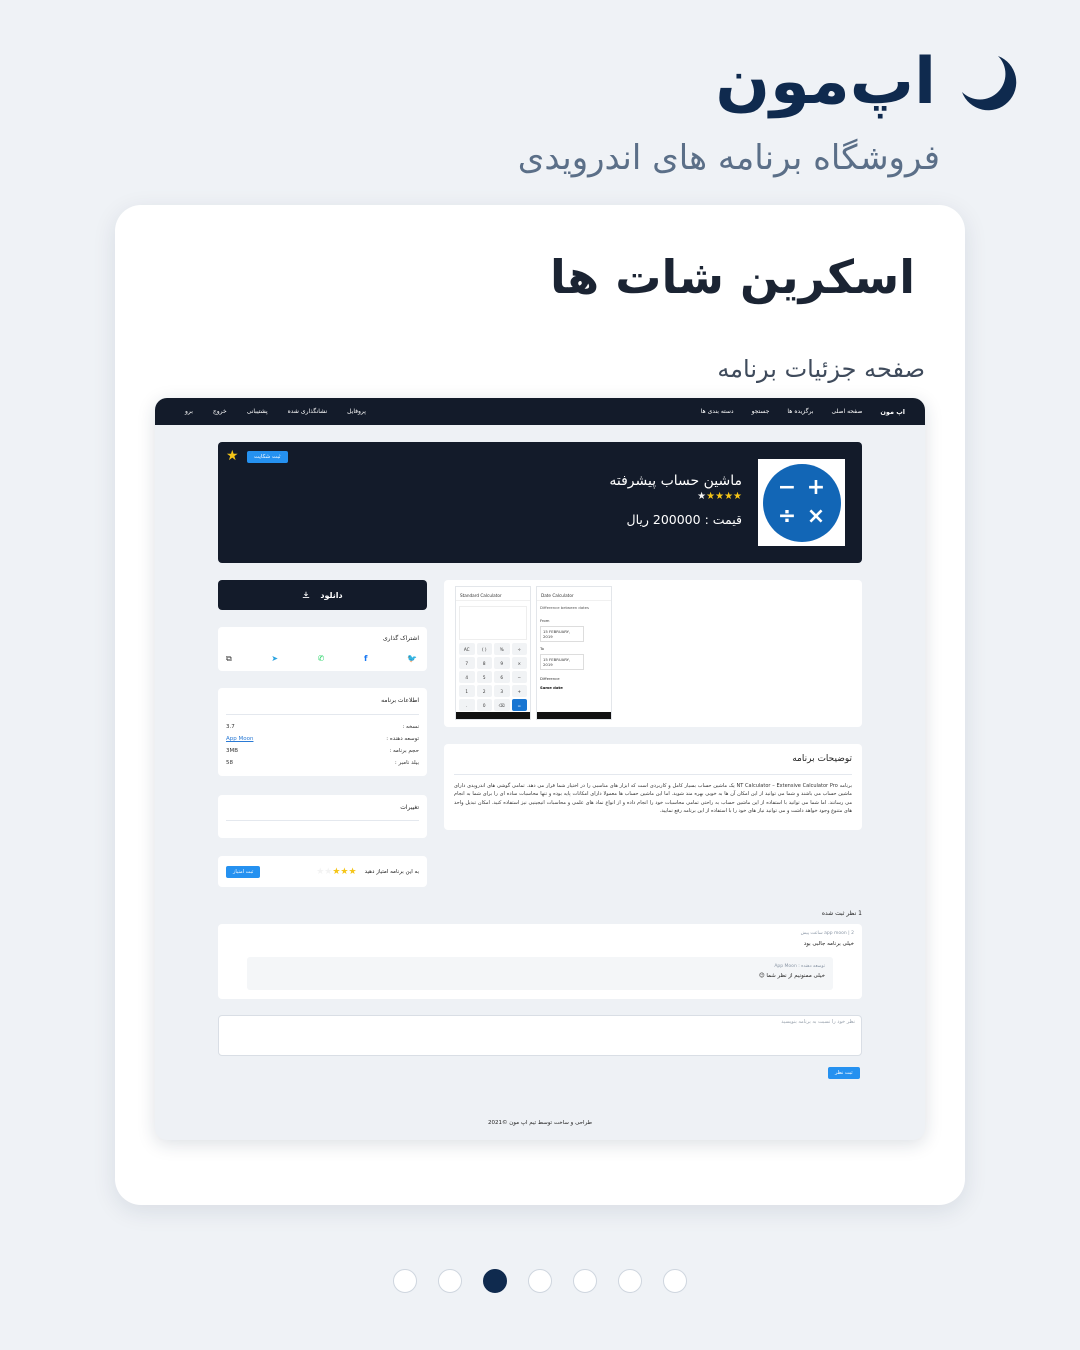 The height and width of the screenshot is (1350, 1080). I want to click on info-label: حجم برنامه :, so click(404, 751).